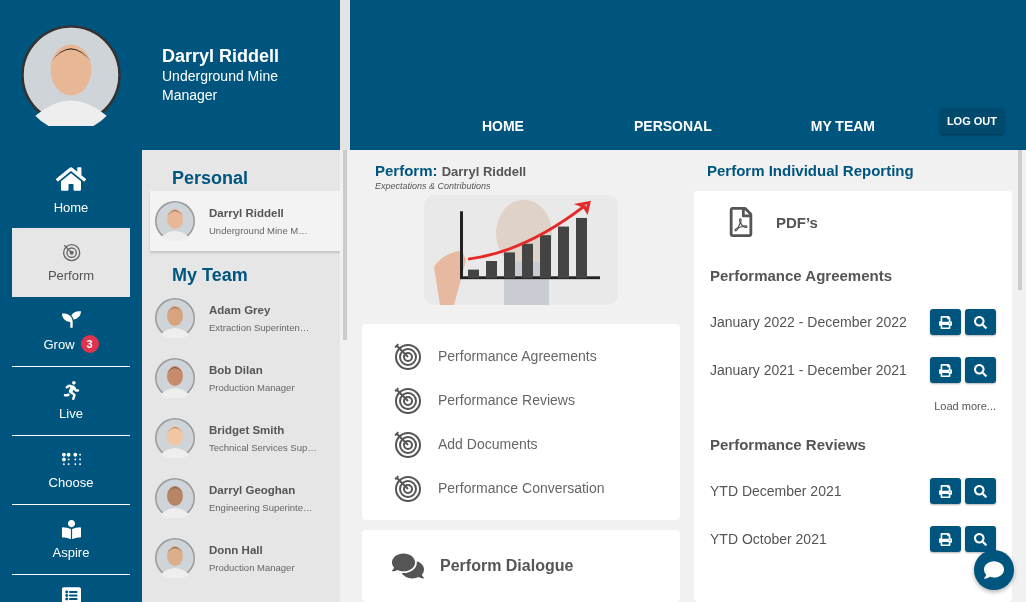  I want to click on nav-rail-item: Choose, so click(71, 470).